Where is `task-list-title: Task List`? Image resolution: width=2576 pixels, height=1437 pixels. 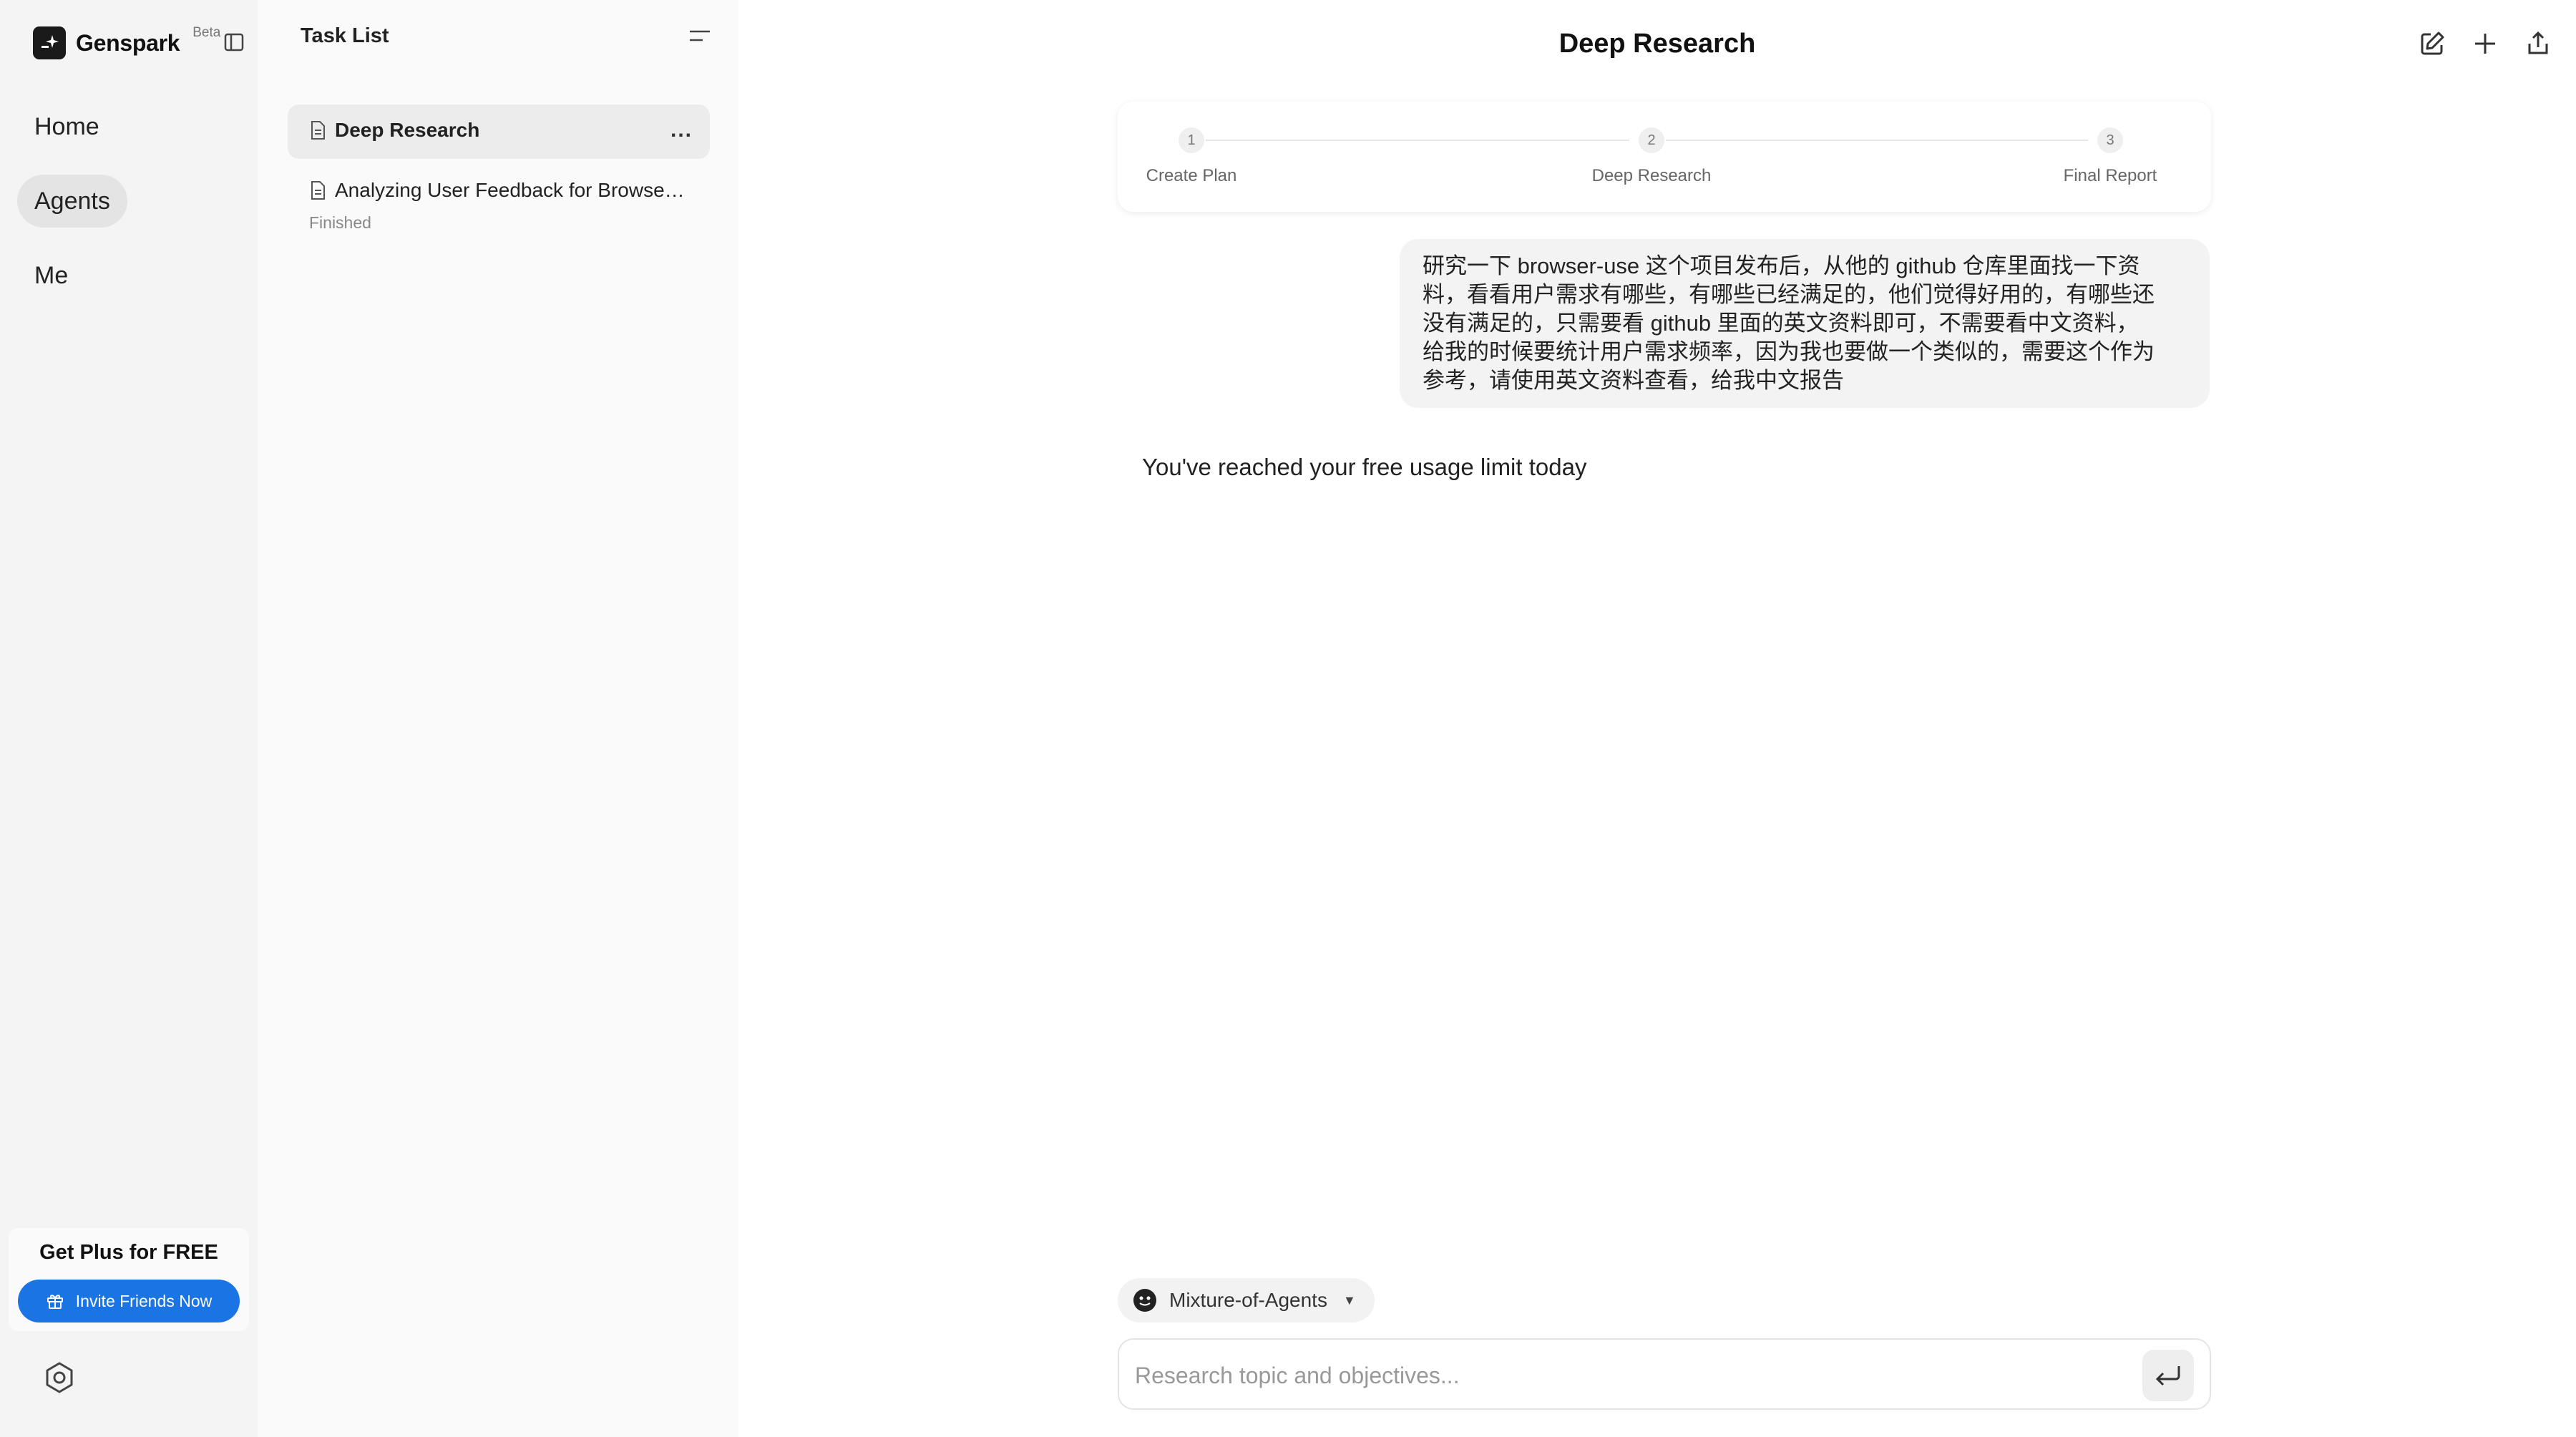
task-list-title: Task List is located at coordinates (345, 35).